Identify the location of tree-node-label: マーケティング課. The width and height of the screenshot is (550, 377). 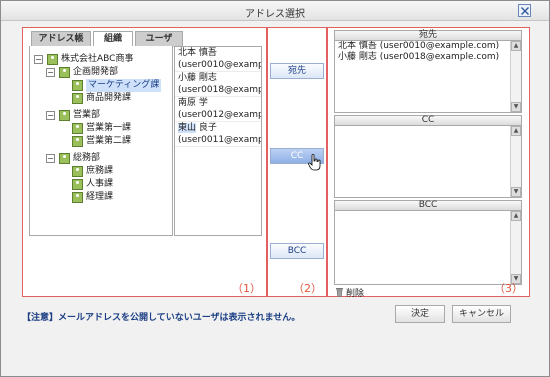
(124, 85).